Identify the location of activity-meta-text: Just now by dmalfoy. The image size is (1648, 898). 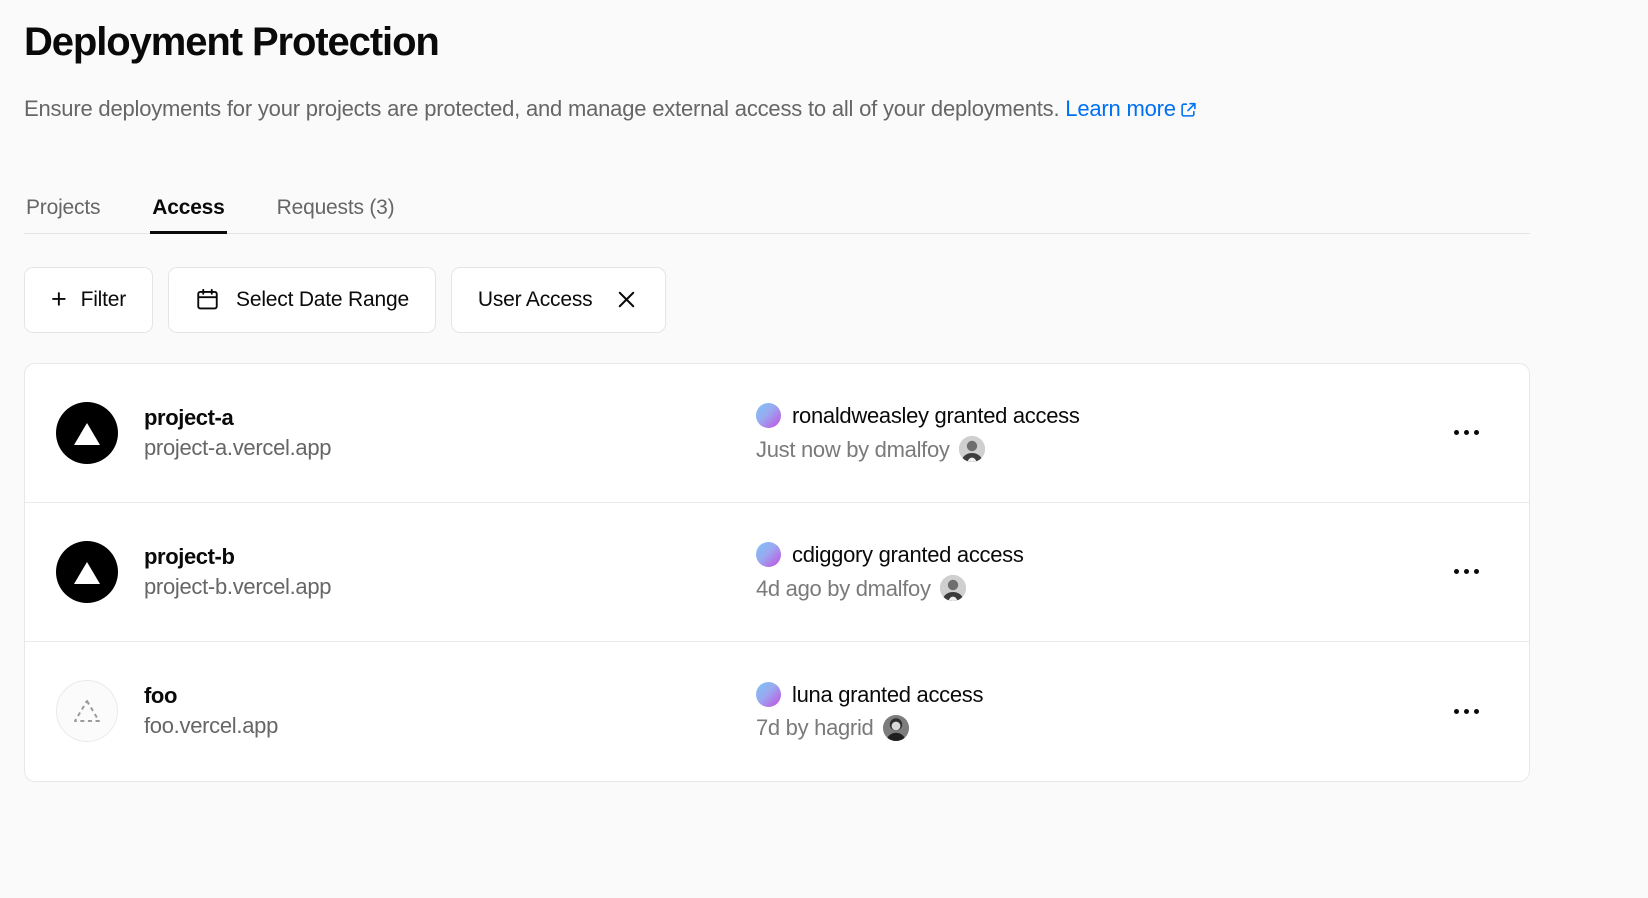
(853, 449).